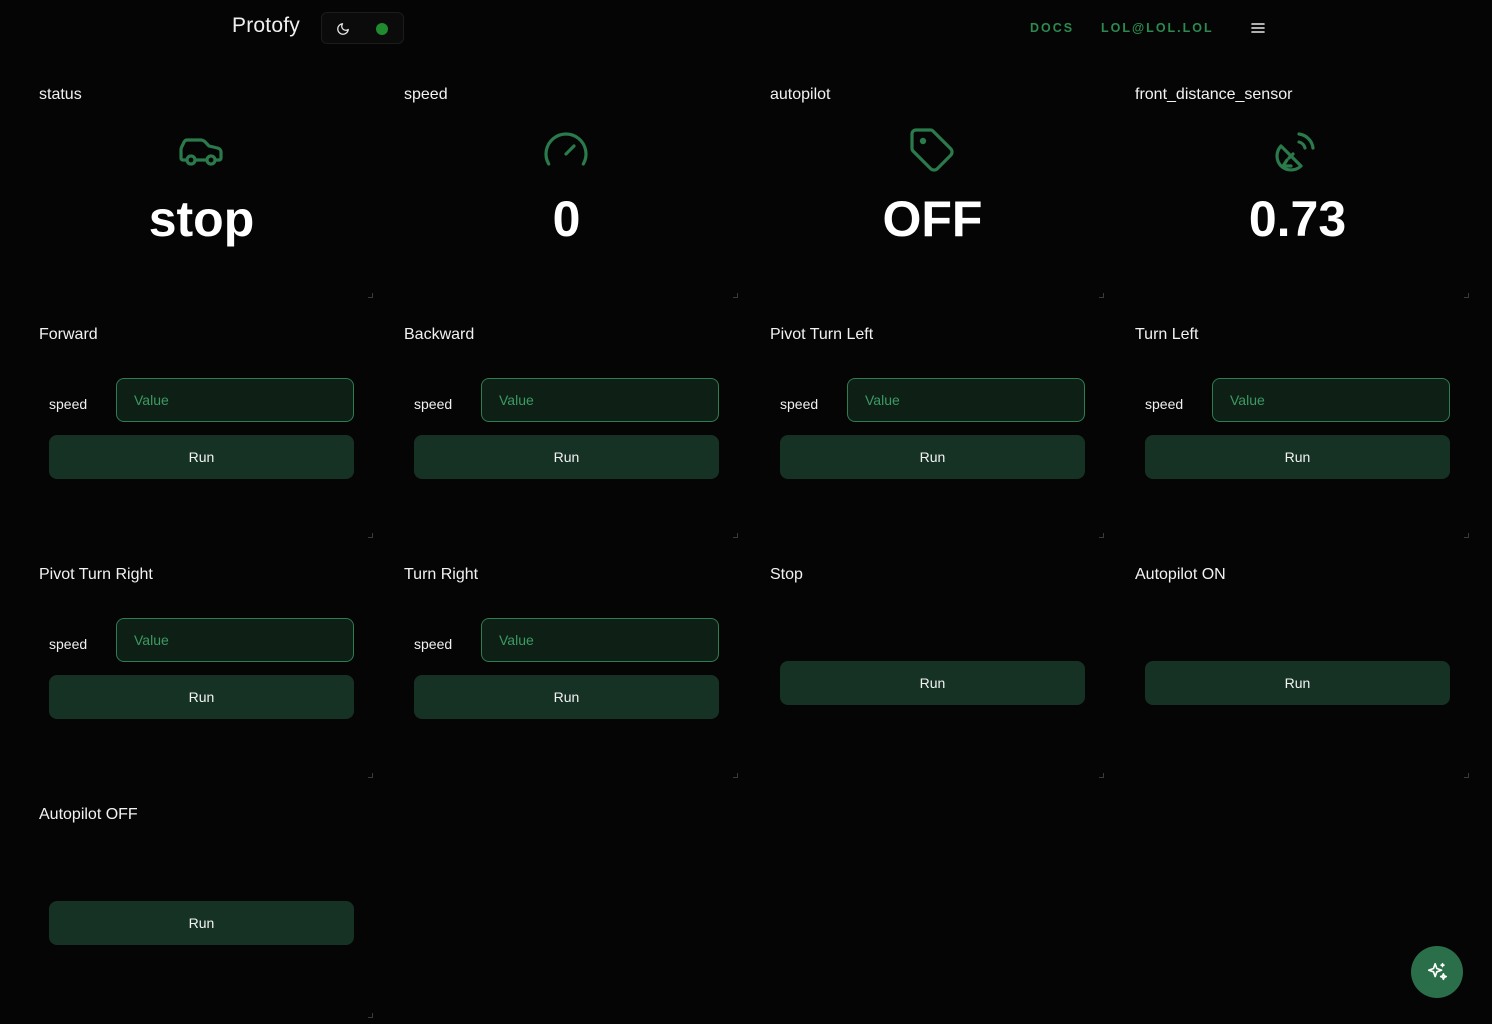 The height and width of the screenshot is (1024, 1492). Describe the element at coordinates (800, 94) in the screenshot. I see `card-title: autopilot` at that location.